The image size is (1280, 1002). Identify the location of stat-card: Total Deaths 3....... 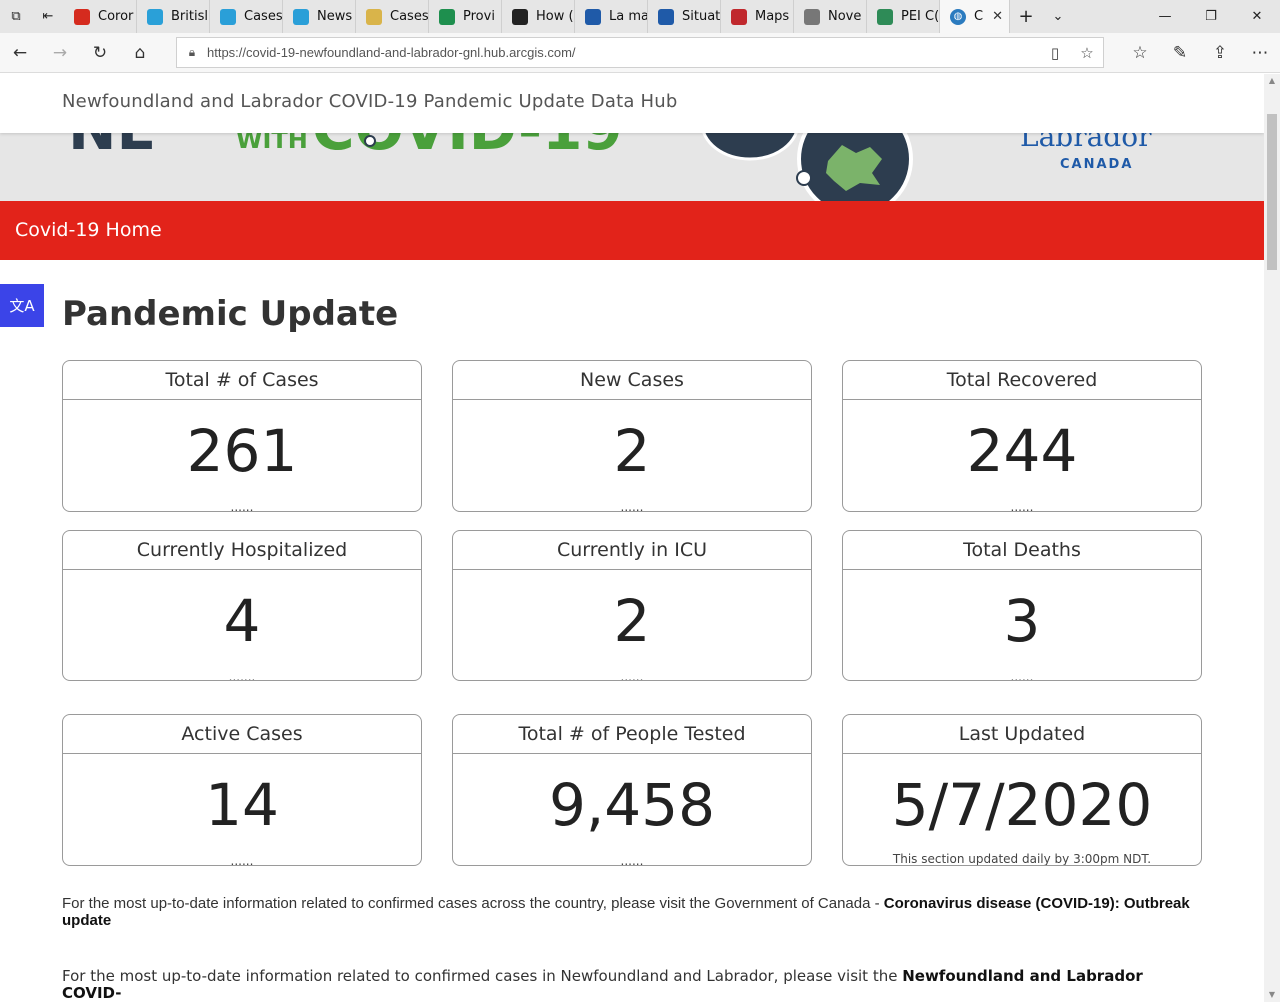
(1022, 605).